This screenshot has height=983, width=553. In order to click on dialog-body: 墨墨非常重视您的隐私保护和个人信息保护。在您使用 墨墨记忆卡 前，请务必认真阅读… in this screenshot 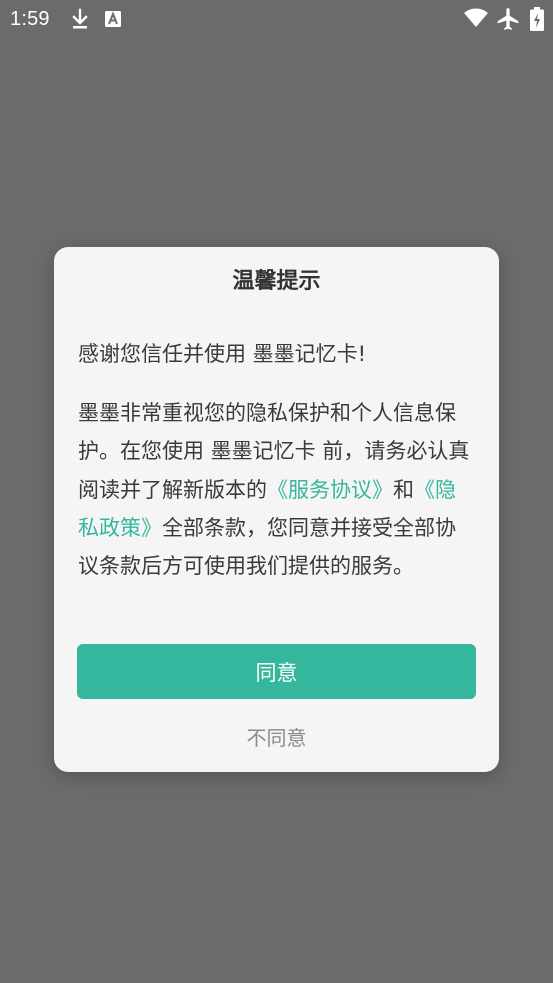, I will do `click(277, 489)`.